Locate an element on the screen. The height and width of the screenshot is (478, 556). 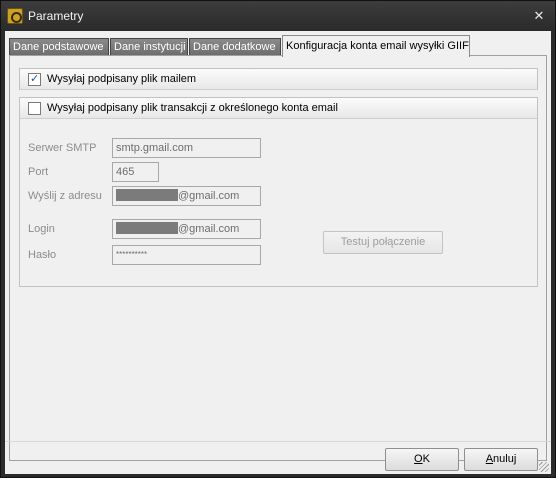
cancel-button: Anuluj is located at coordinates (501, 459).